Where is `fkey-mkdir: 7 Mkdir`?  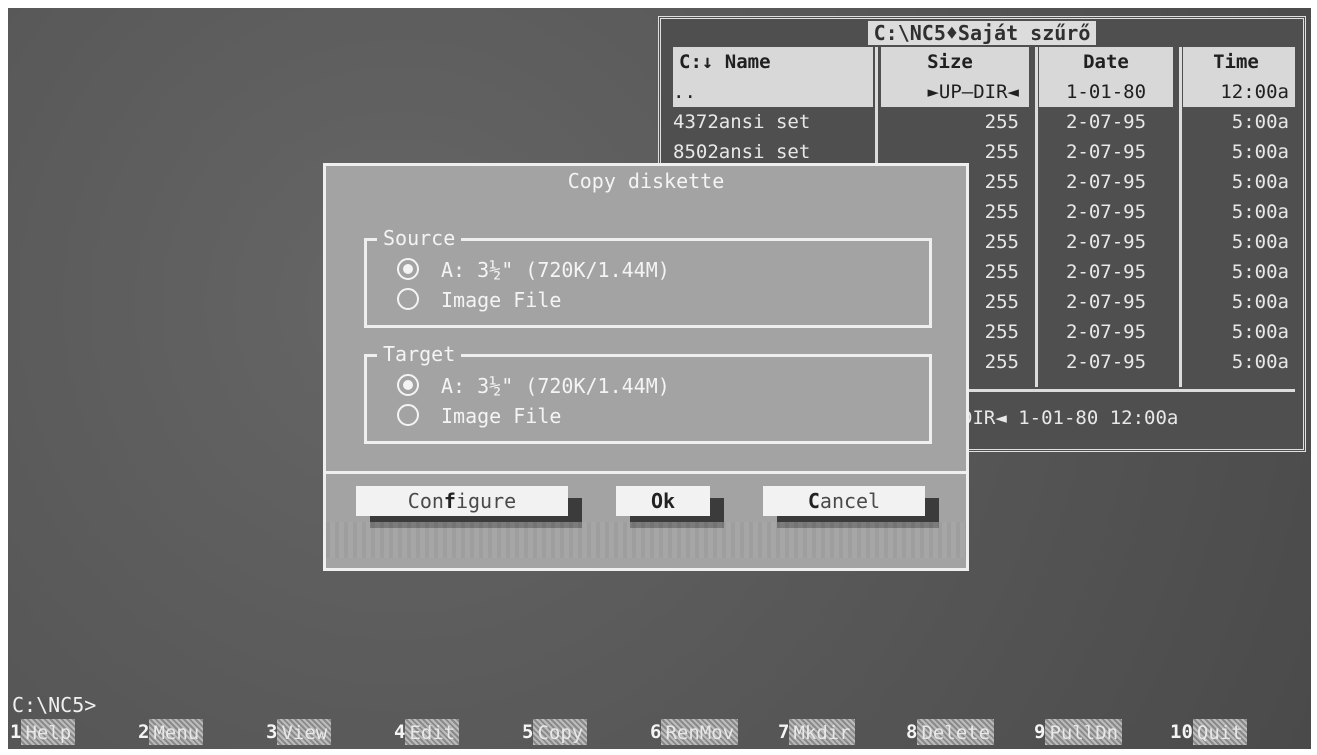 fkey-mkdir: 7 Mkdir is located at coordinates (816, 732).